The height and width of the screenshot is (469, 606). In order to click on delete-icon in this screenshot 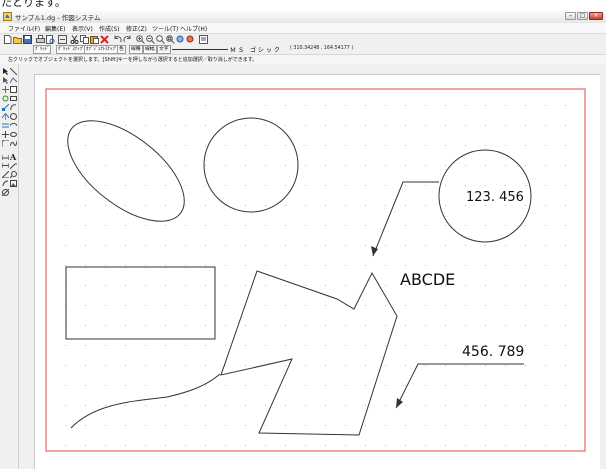, I will do `click(104, 39)`.